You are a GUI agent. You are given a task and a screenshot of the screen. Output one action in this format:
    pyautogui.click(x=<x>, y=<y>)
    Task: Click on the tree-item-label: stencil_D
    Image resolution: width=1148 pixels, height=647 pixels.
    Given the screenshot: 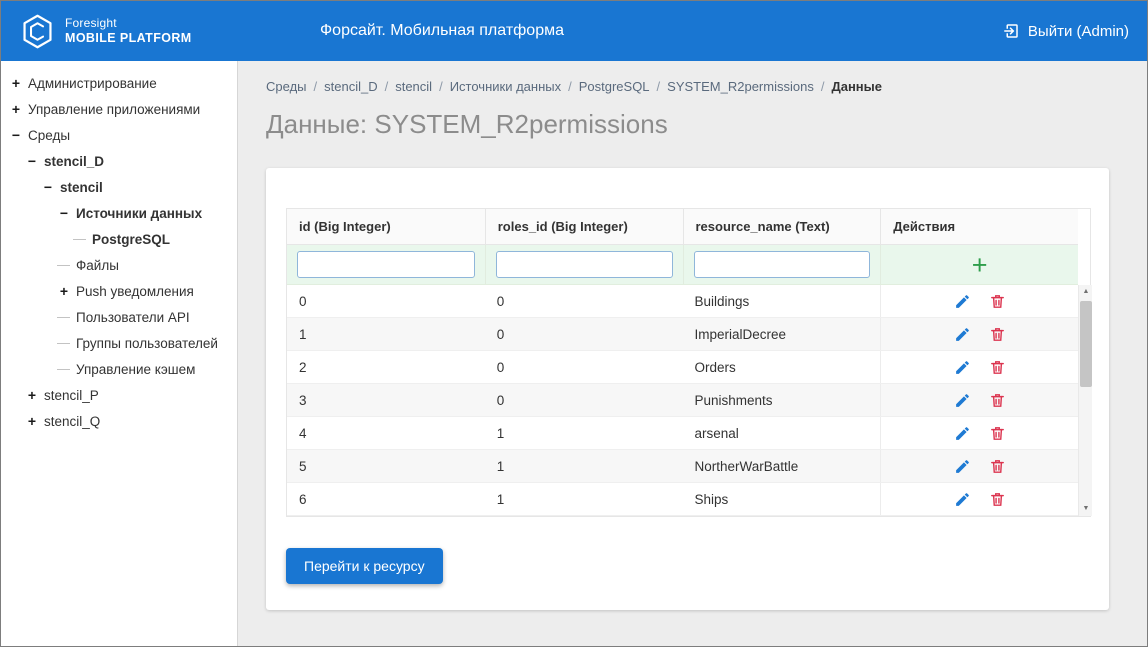 What is the action you would take?
    pyautogui.click(x=74, y=161)
    